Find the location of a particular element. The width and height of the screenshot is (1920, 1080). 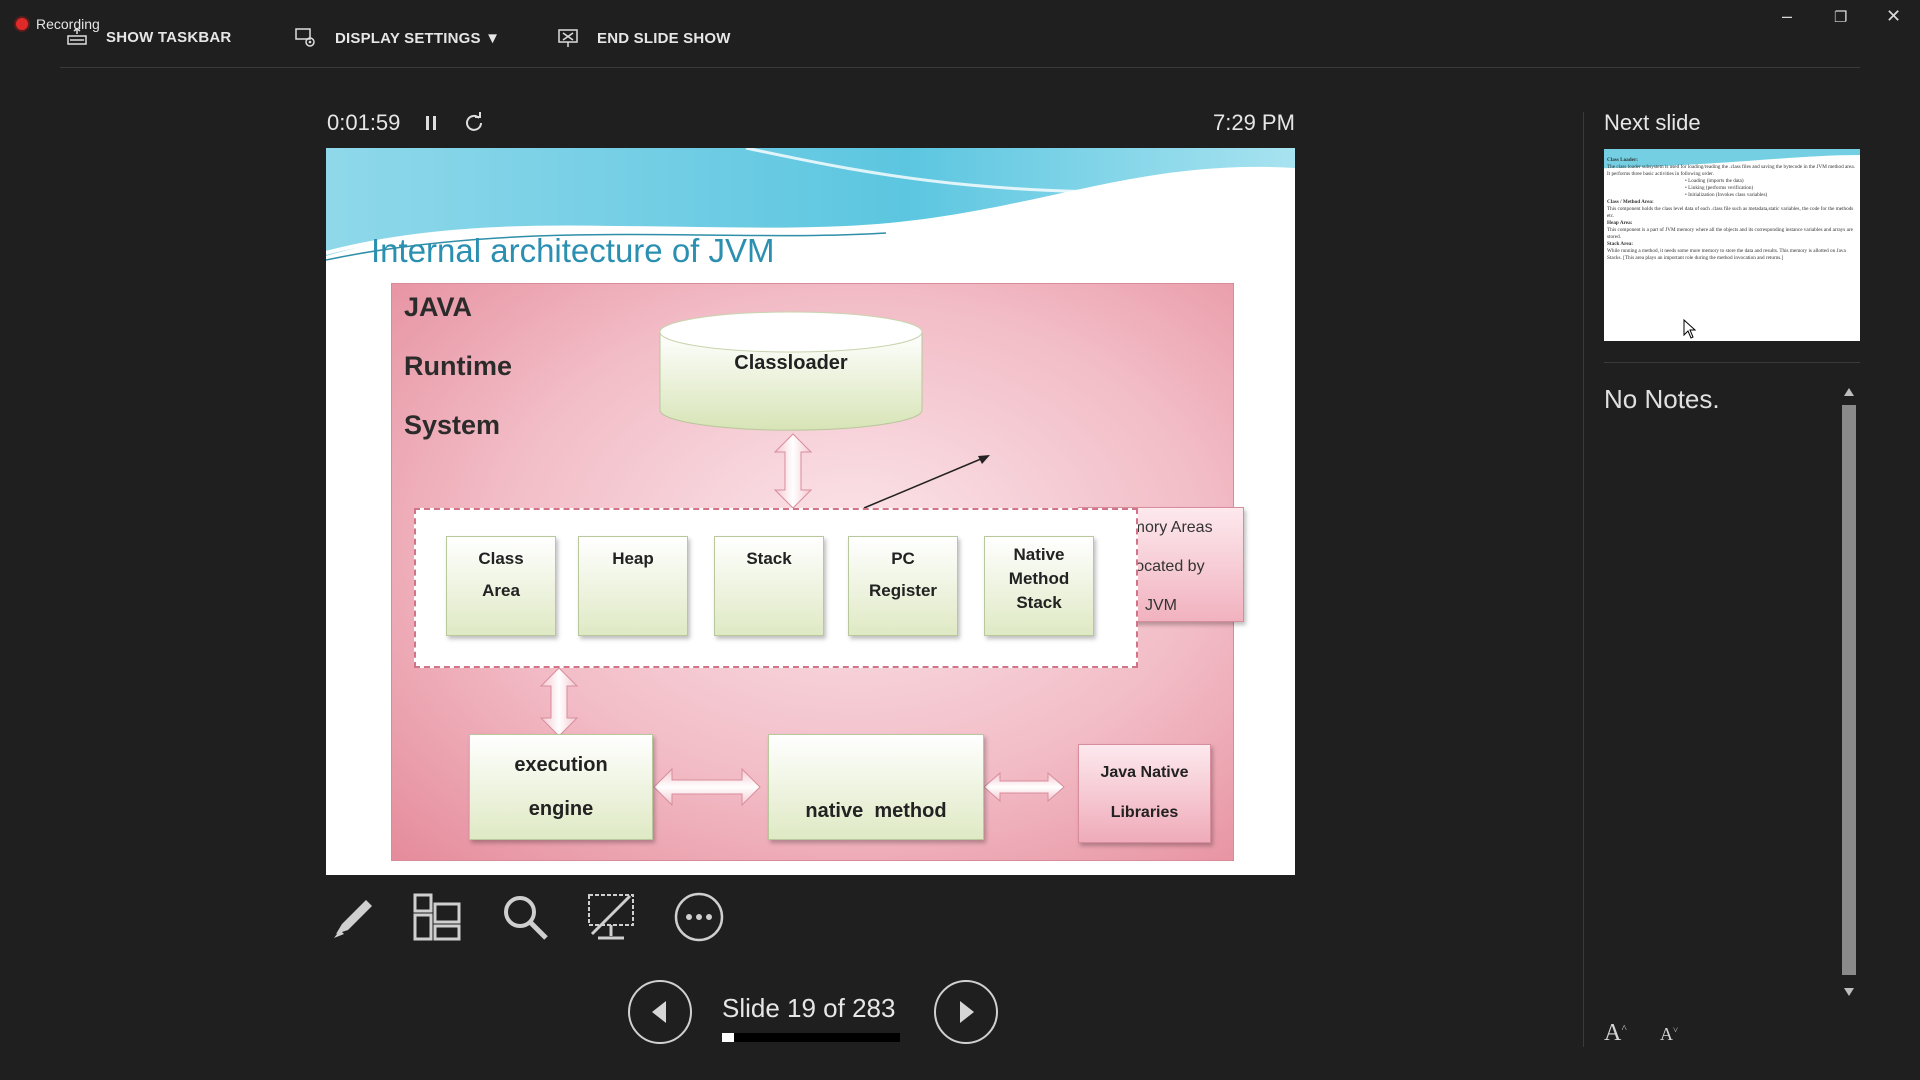

display-settings-icon is located at coordinates (306, 38).